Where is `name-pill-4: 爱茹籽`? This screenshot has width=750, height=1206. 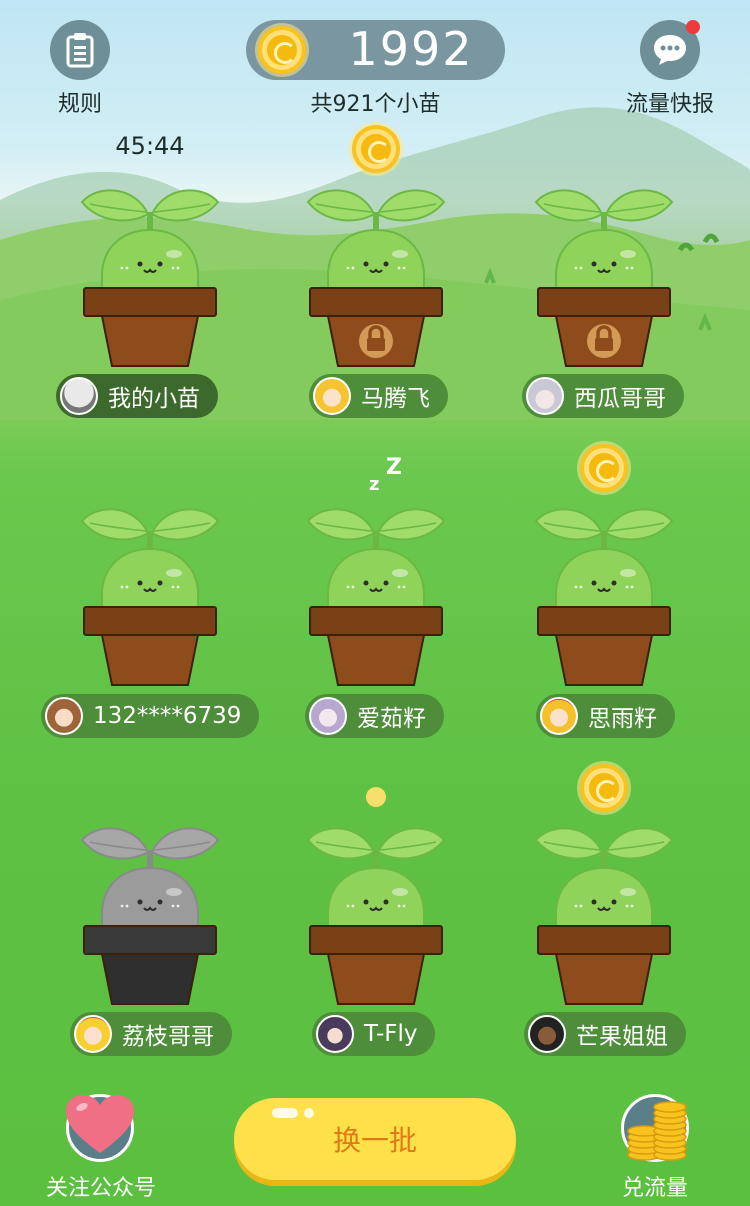
name-pill-4: 爱茹籽 is located at coordinates (374, 716).